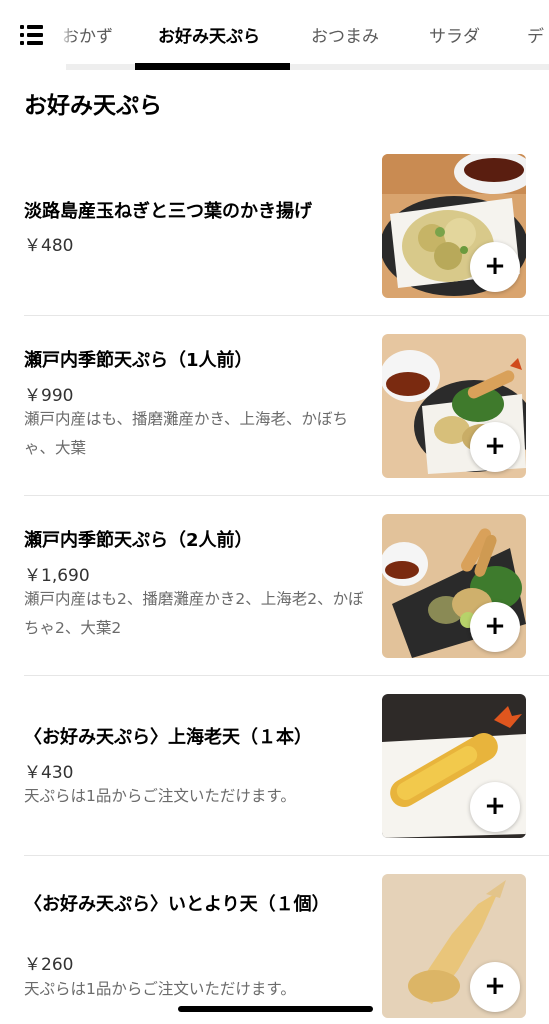  What do you see at coordinates (168, 737) in the screenshot?
I see `item-name: 〈お好み天ぷら〉上海老天（１本）` at bounding box center [168, 737].